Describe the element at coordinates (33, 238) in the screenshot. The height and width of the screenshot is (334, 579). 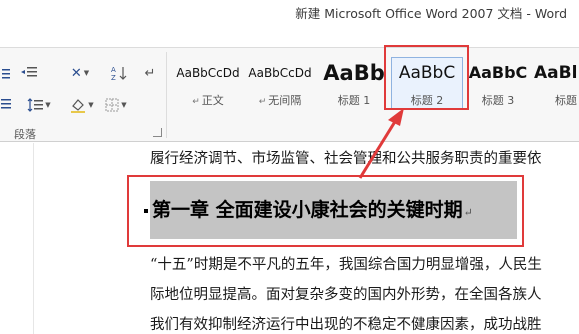
I see `page-margin-line` at that location.